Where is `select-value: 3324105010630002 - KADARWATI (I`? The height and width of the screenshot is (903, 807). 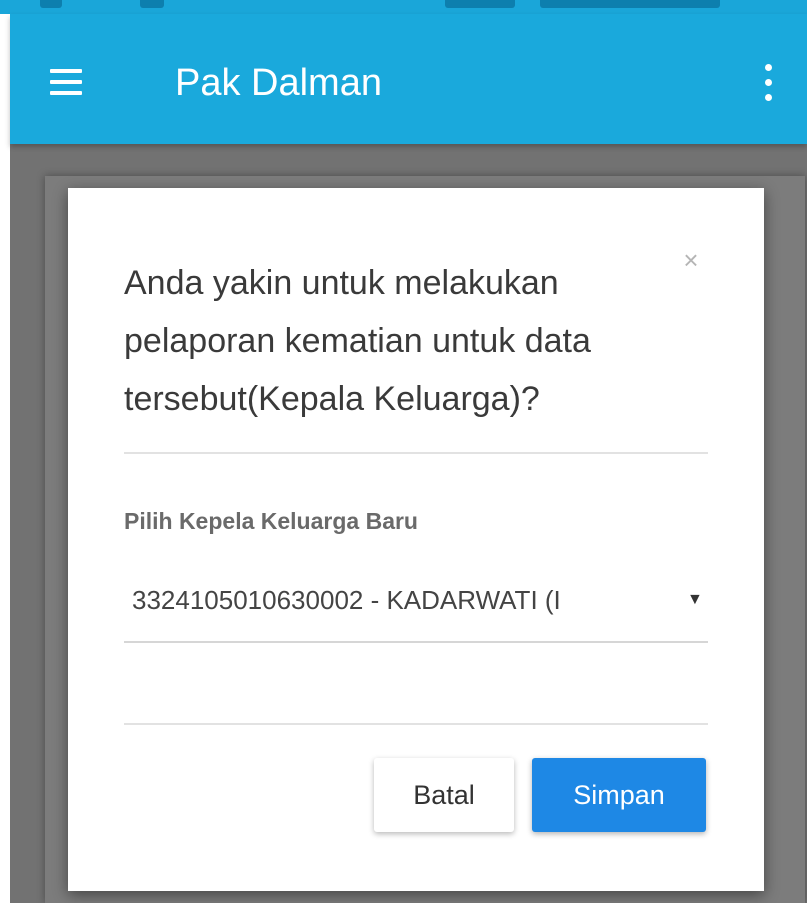
select-value: 3324105010630002 - KADARWATI (I is located at coordinates (346, 600).